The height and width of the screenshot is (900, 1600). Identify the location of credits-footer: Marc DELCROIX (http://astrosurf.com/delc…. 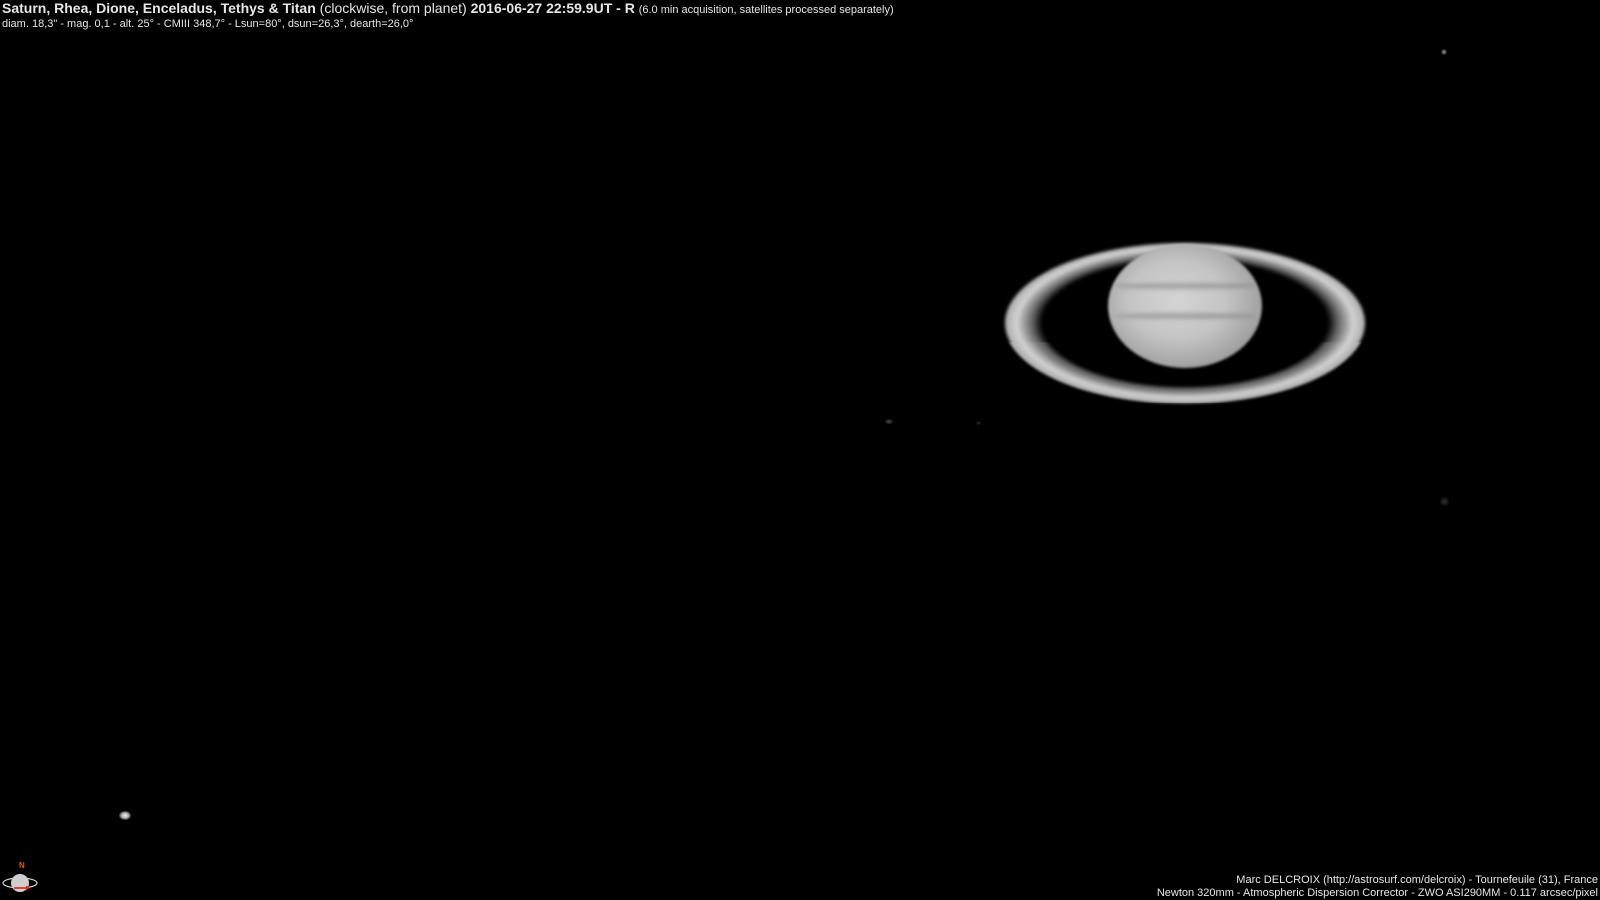
(1377, 887).